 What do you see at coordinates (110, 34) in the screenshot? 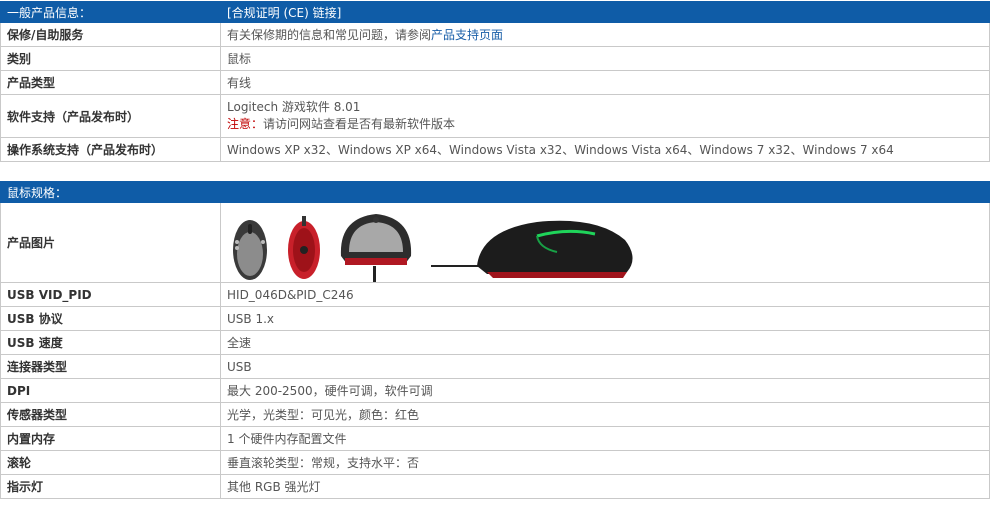
I see `row-label: 保修/自助服务` at bounding box center [110, 34].